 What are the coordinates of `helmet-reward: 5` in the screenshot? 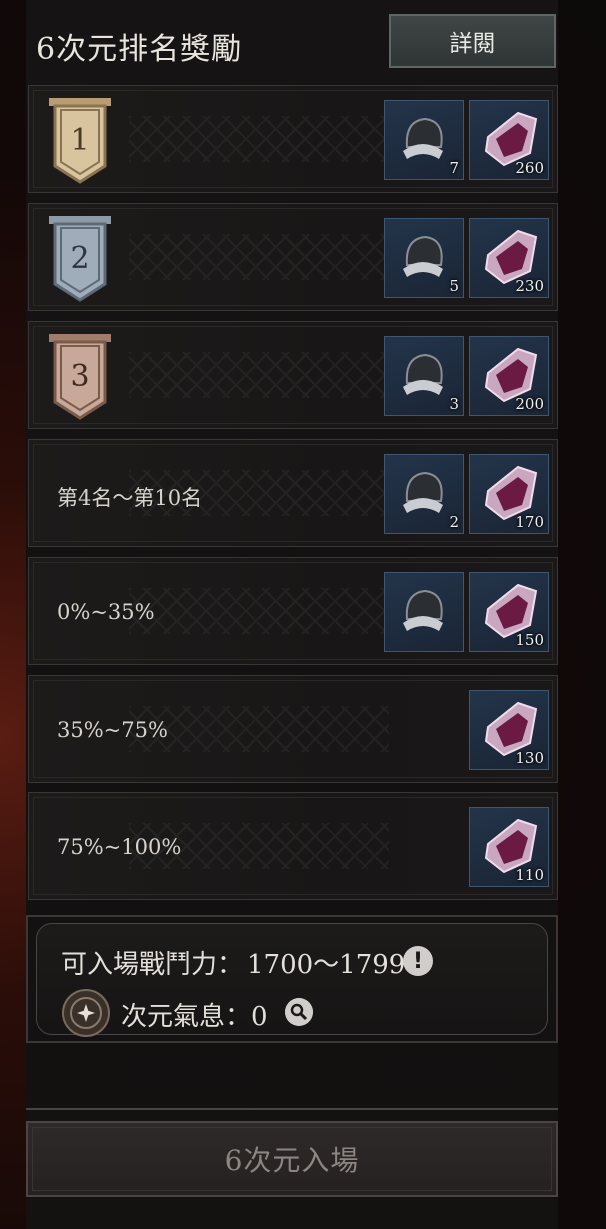 It's located at (424, 258).